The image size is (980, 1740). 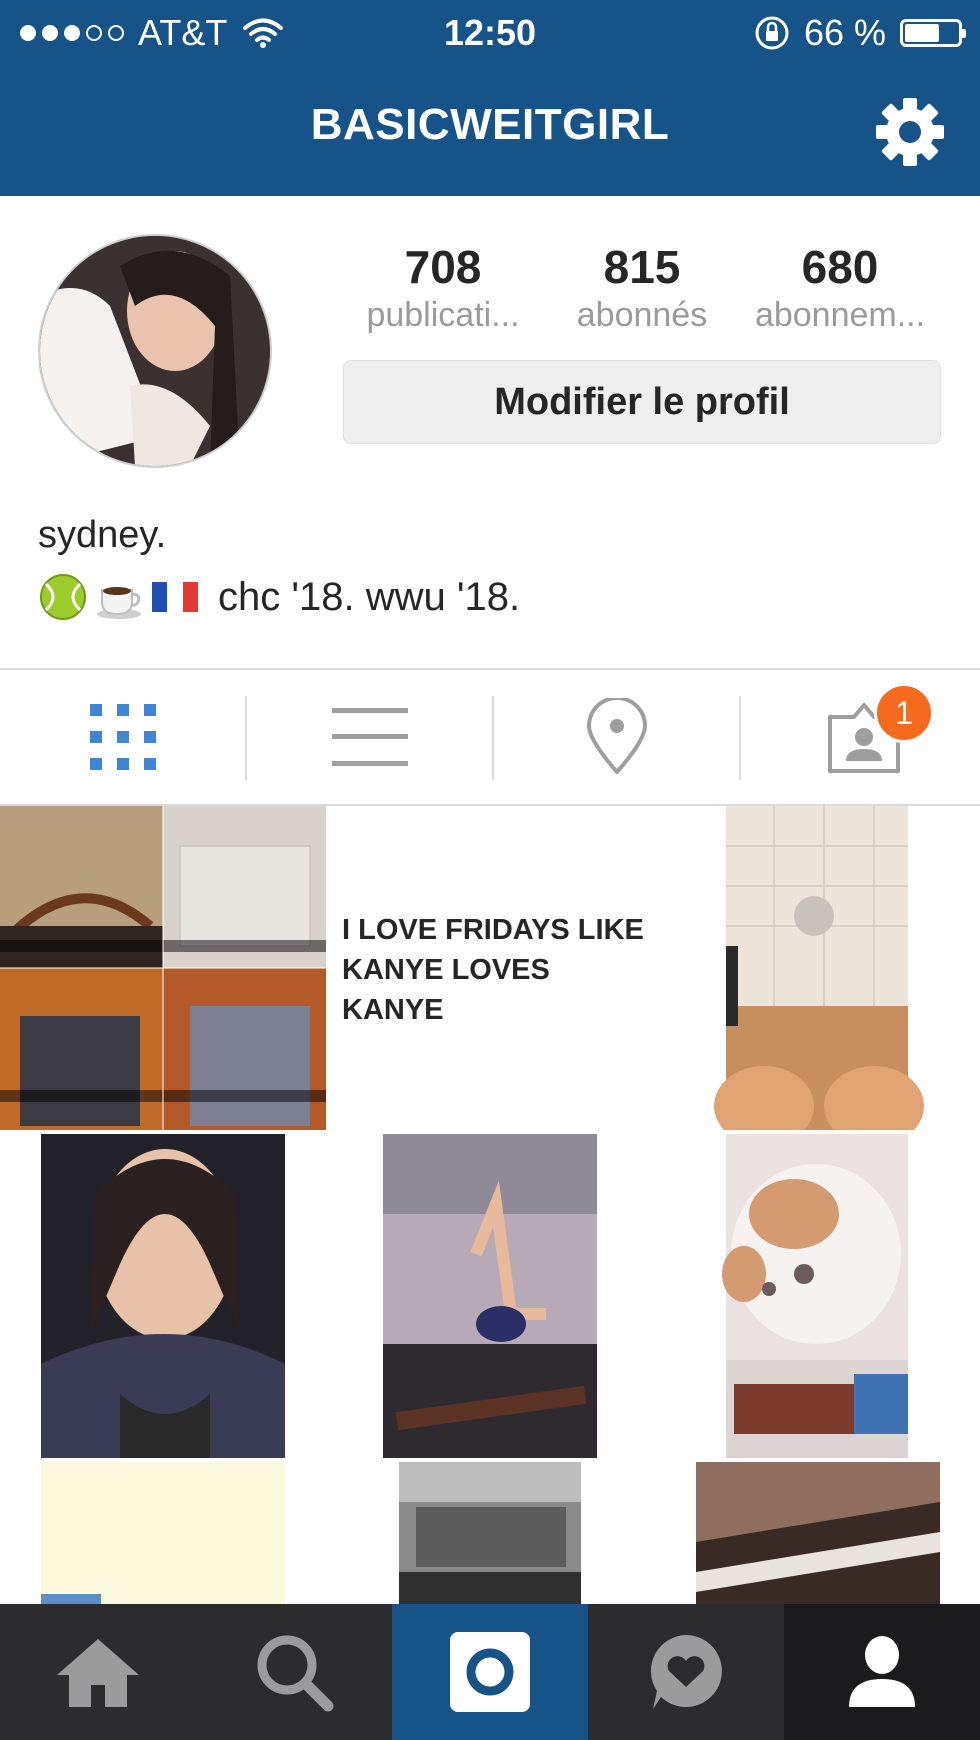 I want to click on edit-profile-button: Modifier le profil, so click(x=642, y=402).